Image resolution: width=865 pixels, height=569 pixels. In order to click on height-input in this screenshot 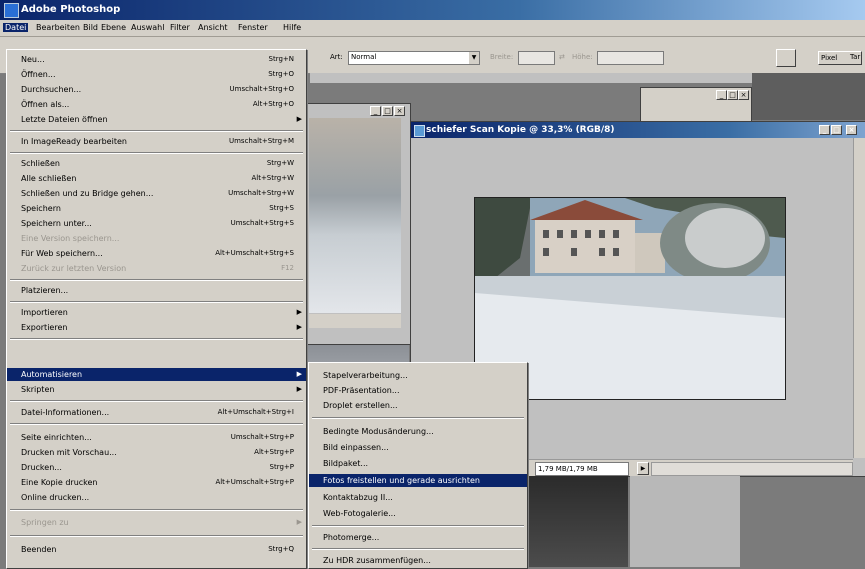, I will do `click(630, 58)`.